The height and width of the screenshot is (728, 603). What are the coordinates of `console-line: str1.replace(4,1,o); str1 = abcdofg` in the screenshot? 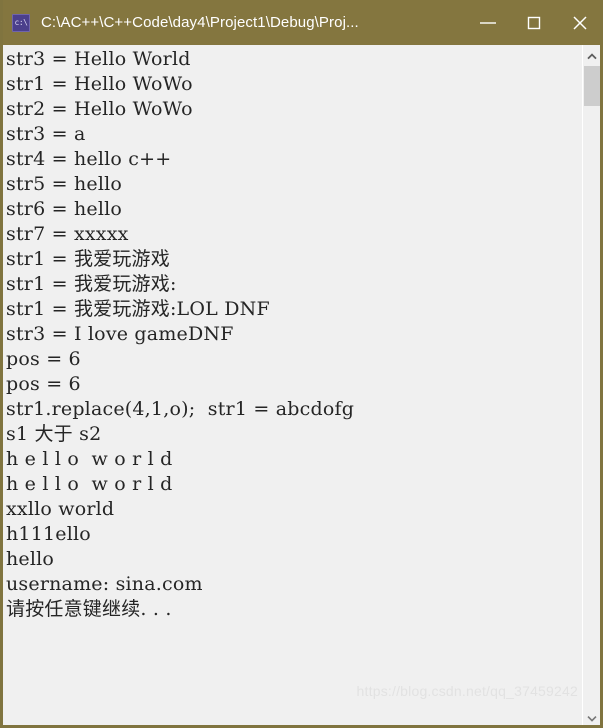 It's located at (180, 409).